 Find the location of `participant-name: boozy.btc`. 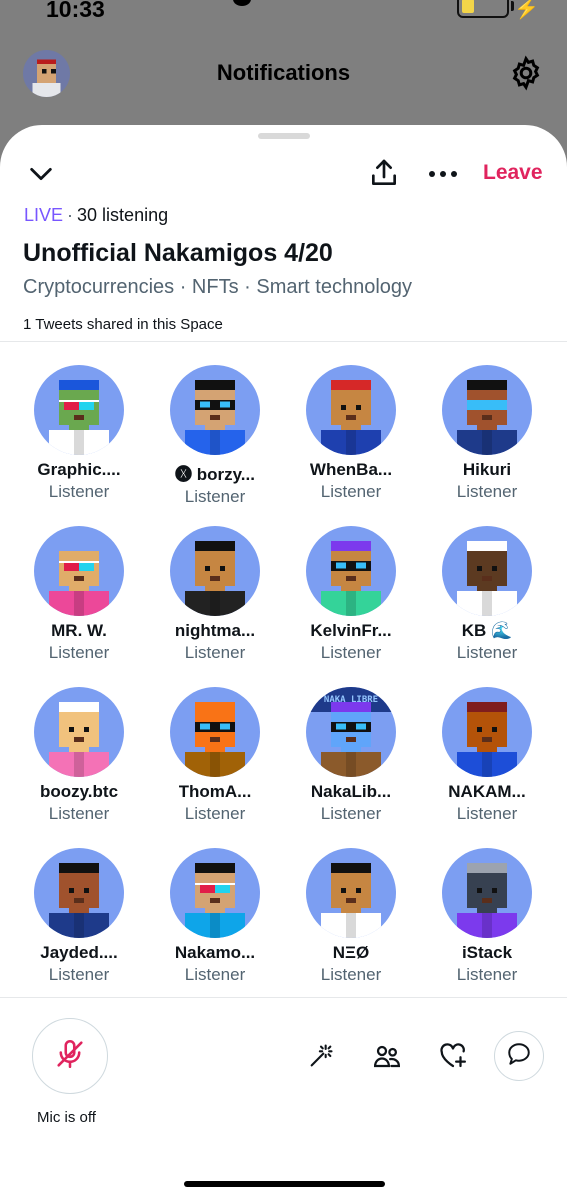

participant-name: boozy.btc is located at coordinates (79, 791).